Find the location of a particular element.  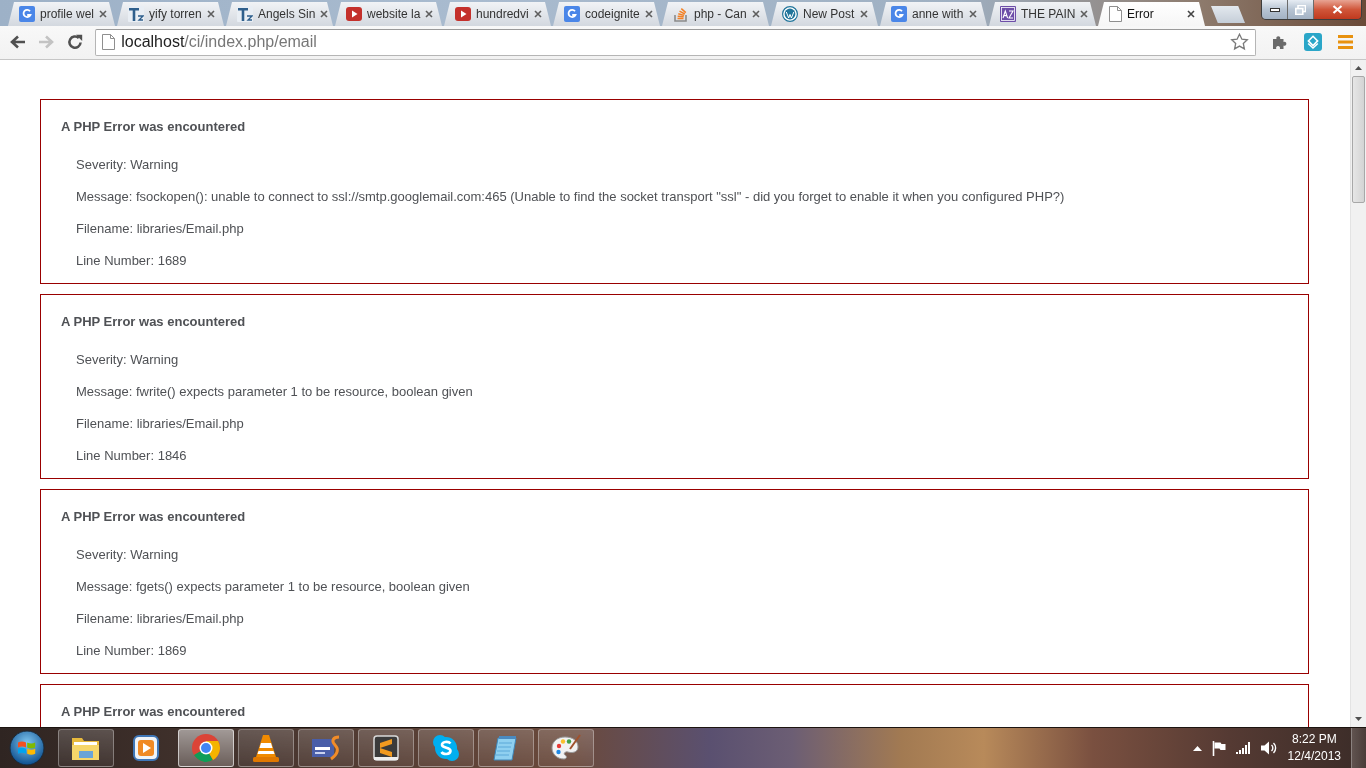

star-icon is located at coordinates (1239, 42).